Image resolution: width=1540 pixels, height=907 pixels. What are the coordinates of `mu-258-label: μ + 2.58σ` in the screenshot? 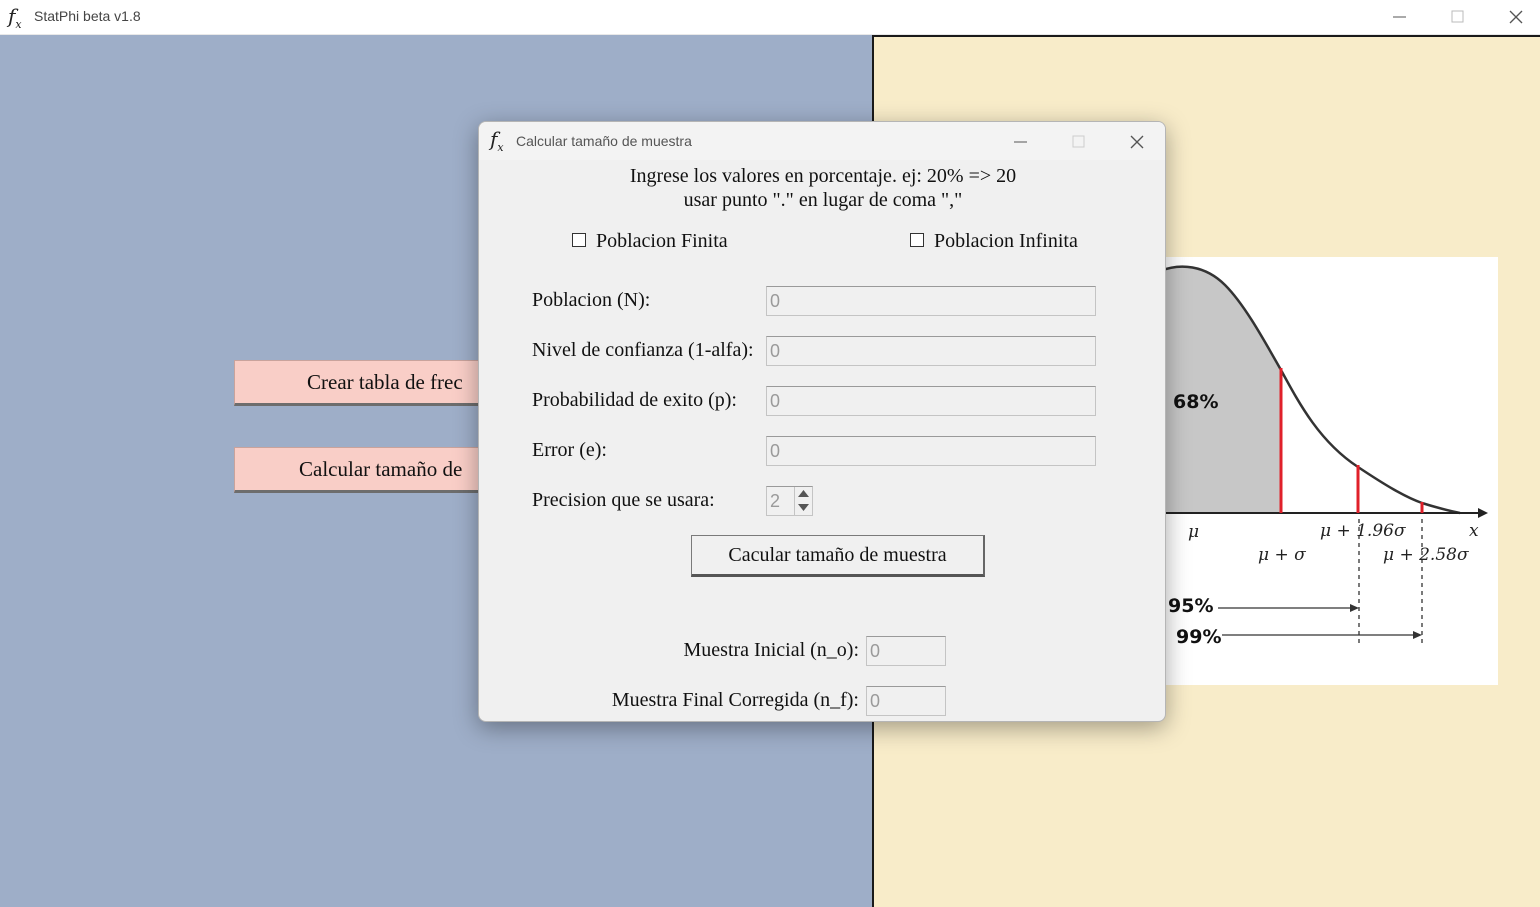 It's located at (1426, 555).